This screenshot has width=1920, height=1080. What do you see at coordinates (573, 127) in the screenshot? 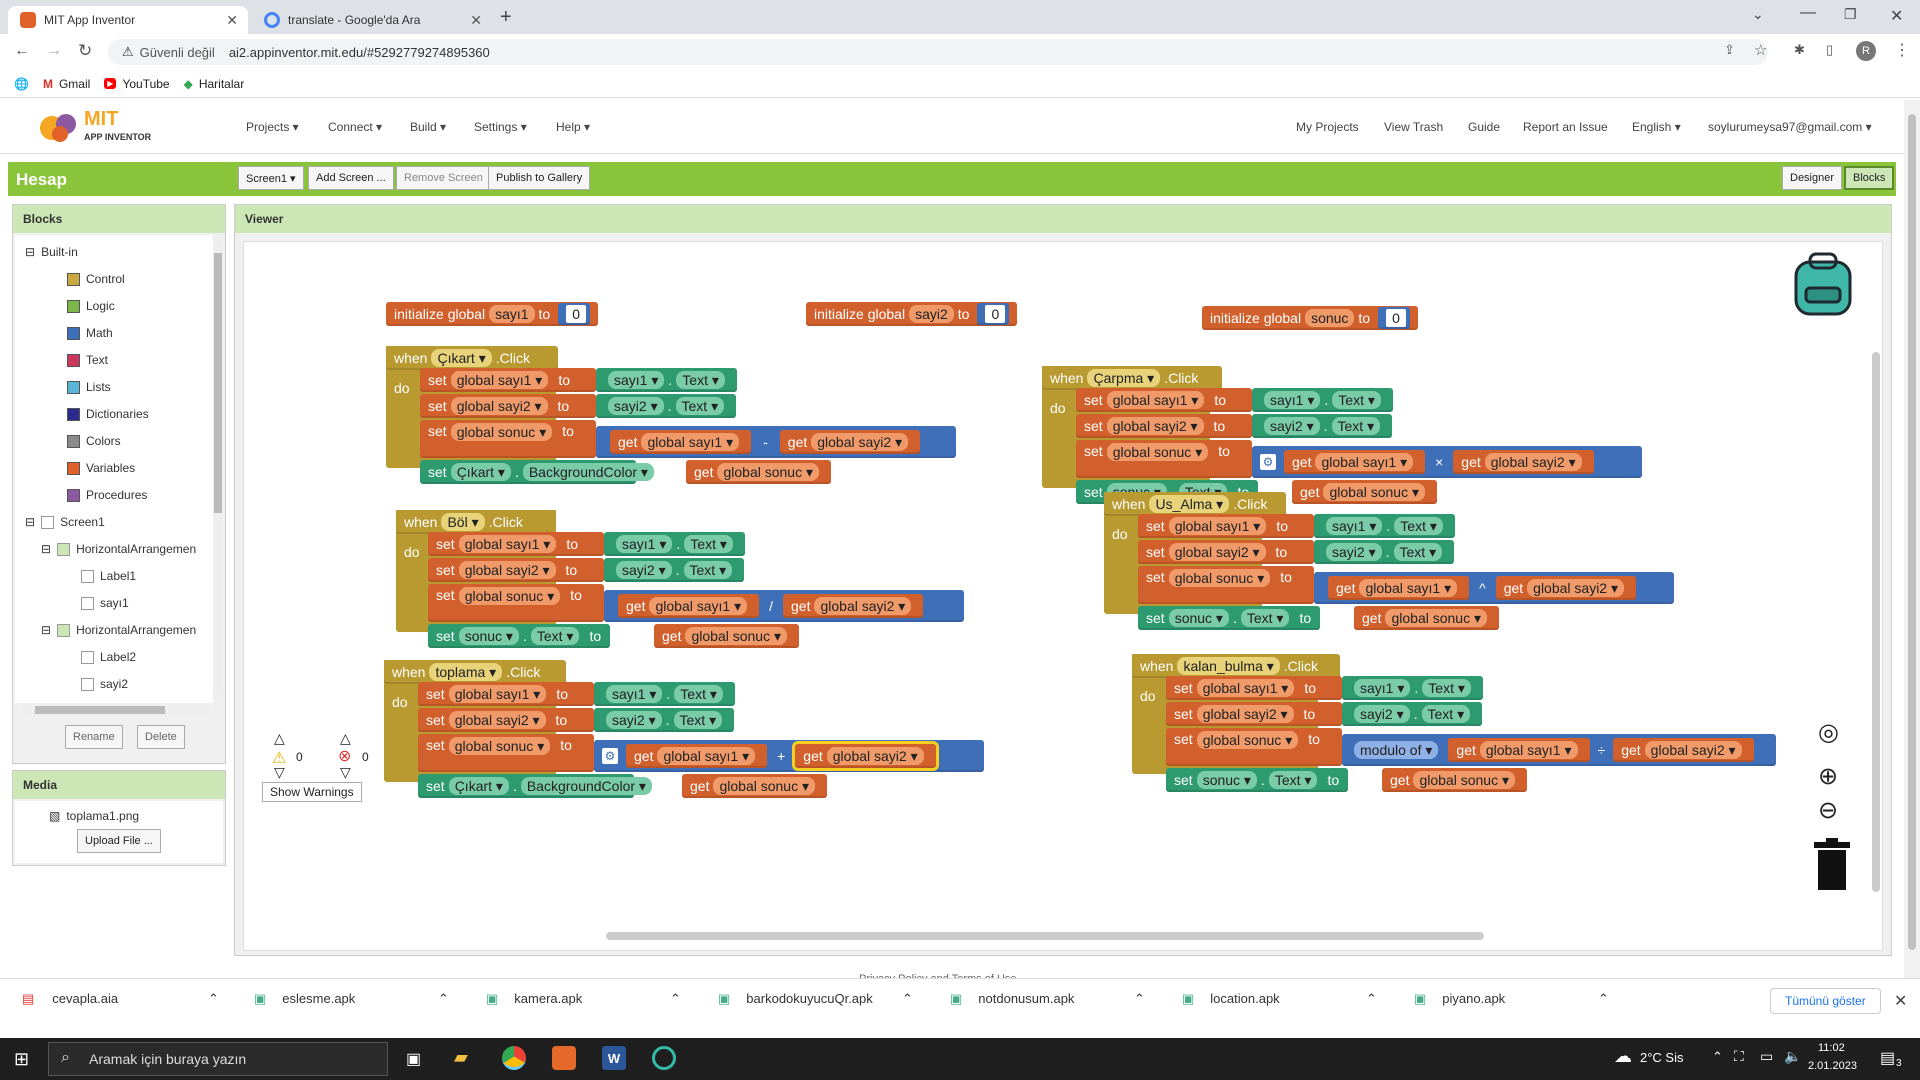
I see `menu-help: Help ▾` at bounding box center [573, 127].